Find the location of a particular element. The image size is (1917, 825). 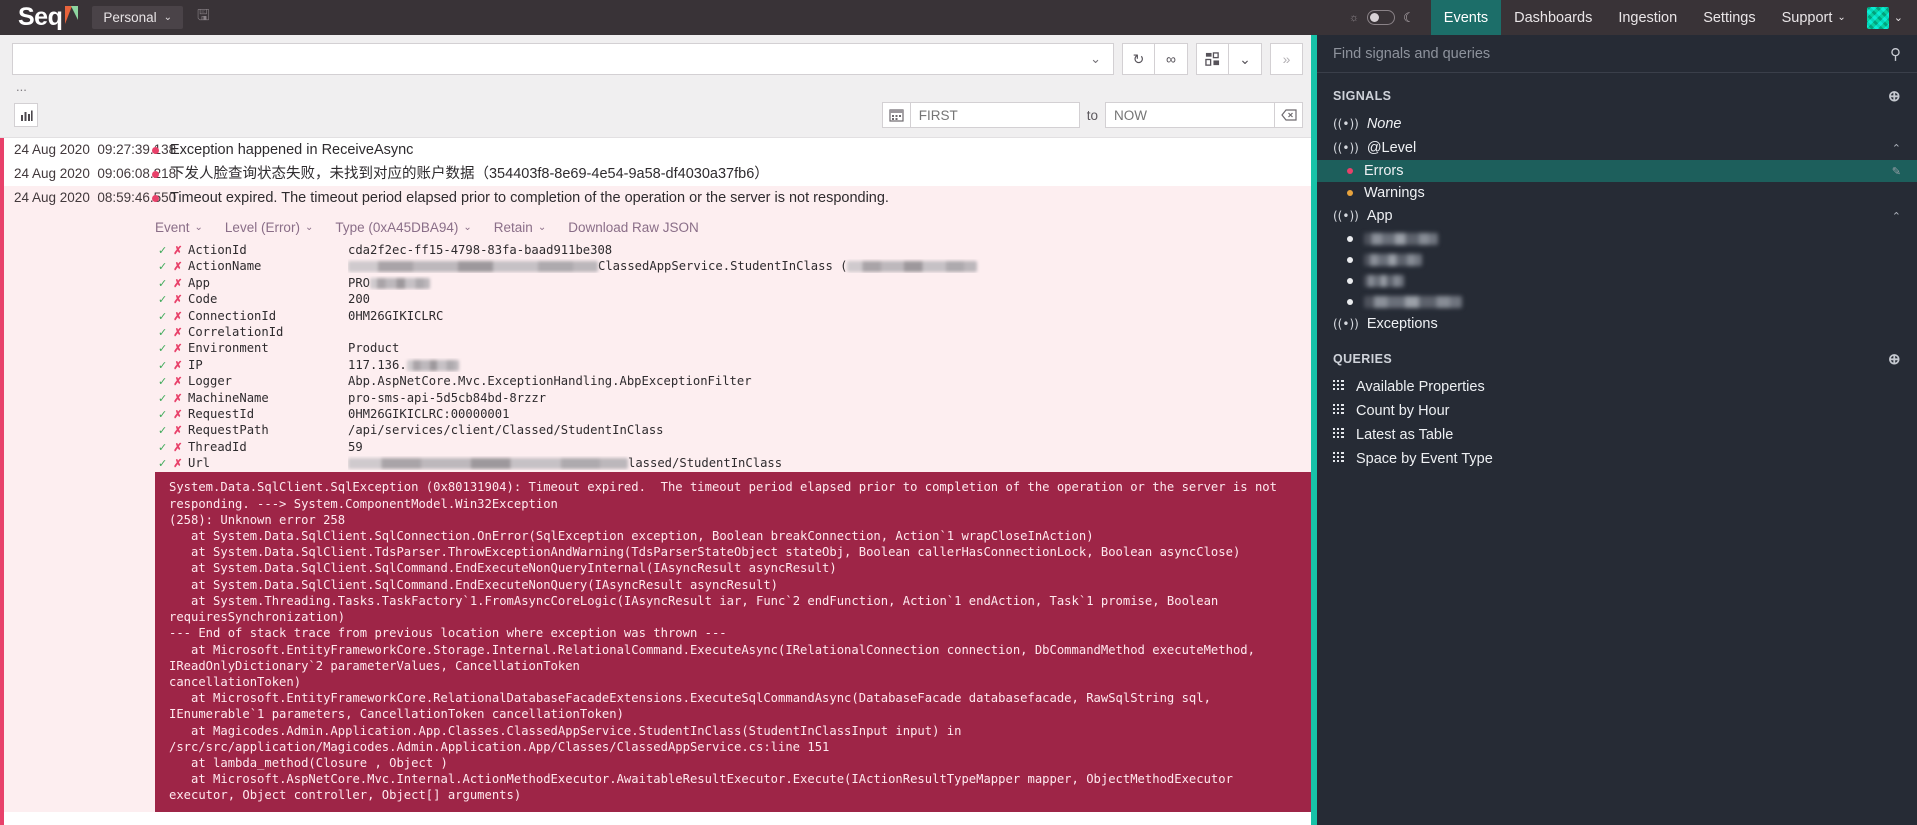

sidebar-search-input is located at coordinates (1611, 53).